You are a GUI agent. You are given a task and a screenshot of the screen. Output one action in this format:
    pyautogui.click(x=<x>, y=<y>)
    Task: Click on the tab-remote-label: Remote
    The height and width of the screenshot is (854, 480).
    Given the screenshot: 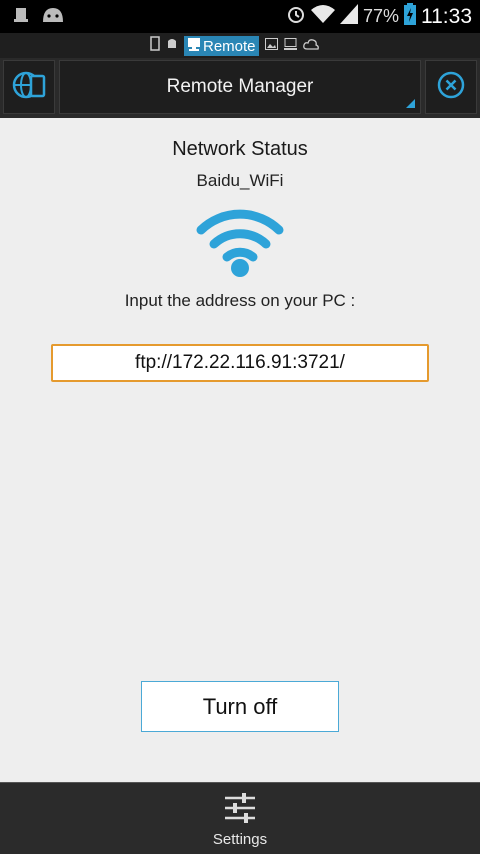 What is the action you would take?
    pyautogui.click(x=229, y=46)
    